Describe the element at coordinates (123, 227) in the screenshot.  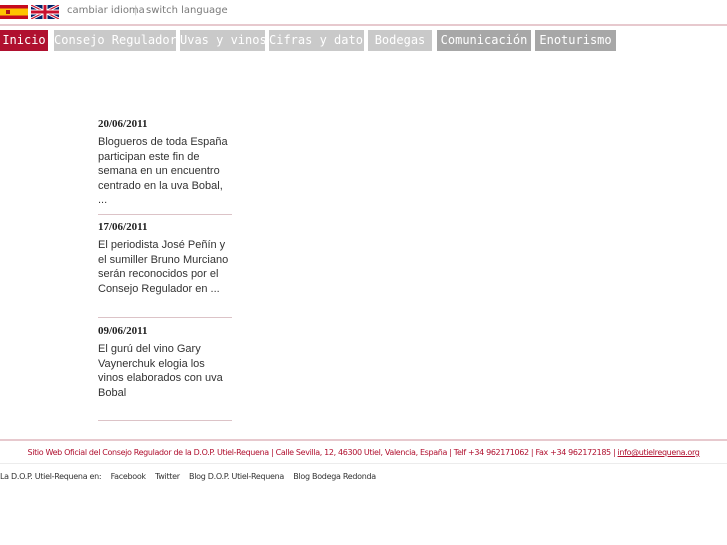
I see `news-date: 17/06/2011` at that location.